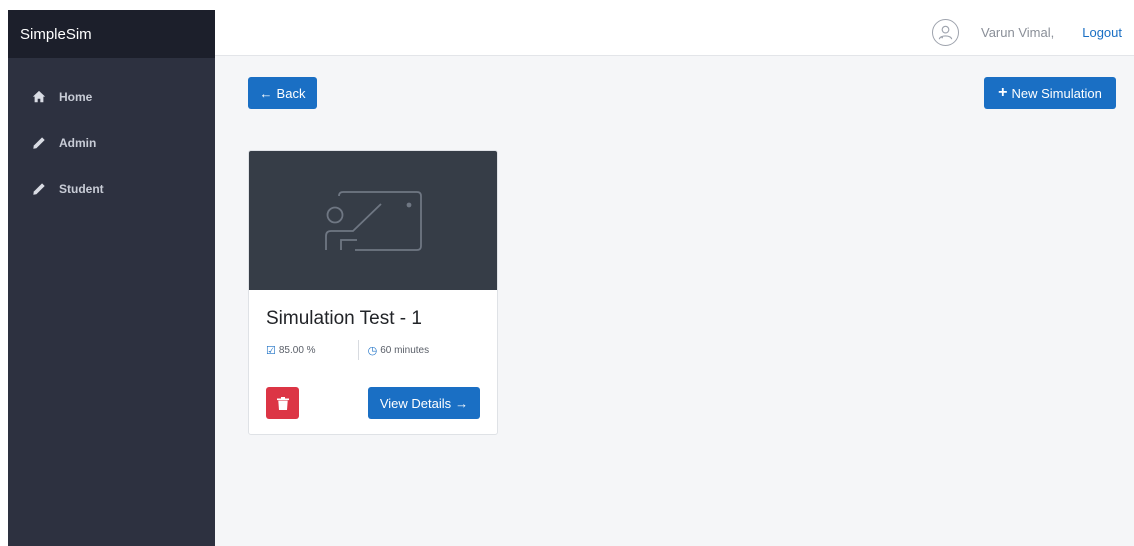  Describe the element at coordinates (1018, 32) in the screenshot. I see `username: Varun Vimal,` at that location.